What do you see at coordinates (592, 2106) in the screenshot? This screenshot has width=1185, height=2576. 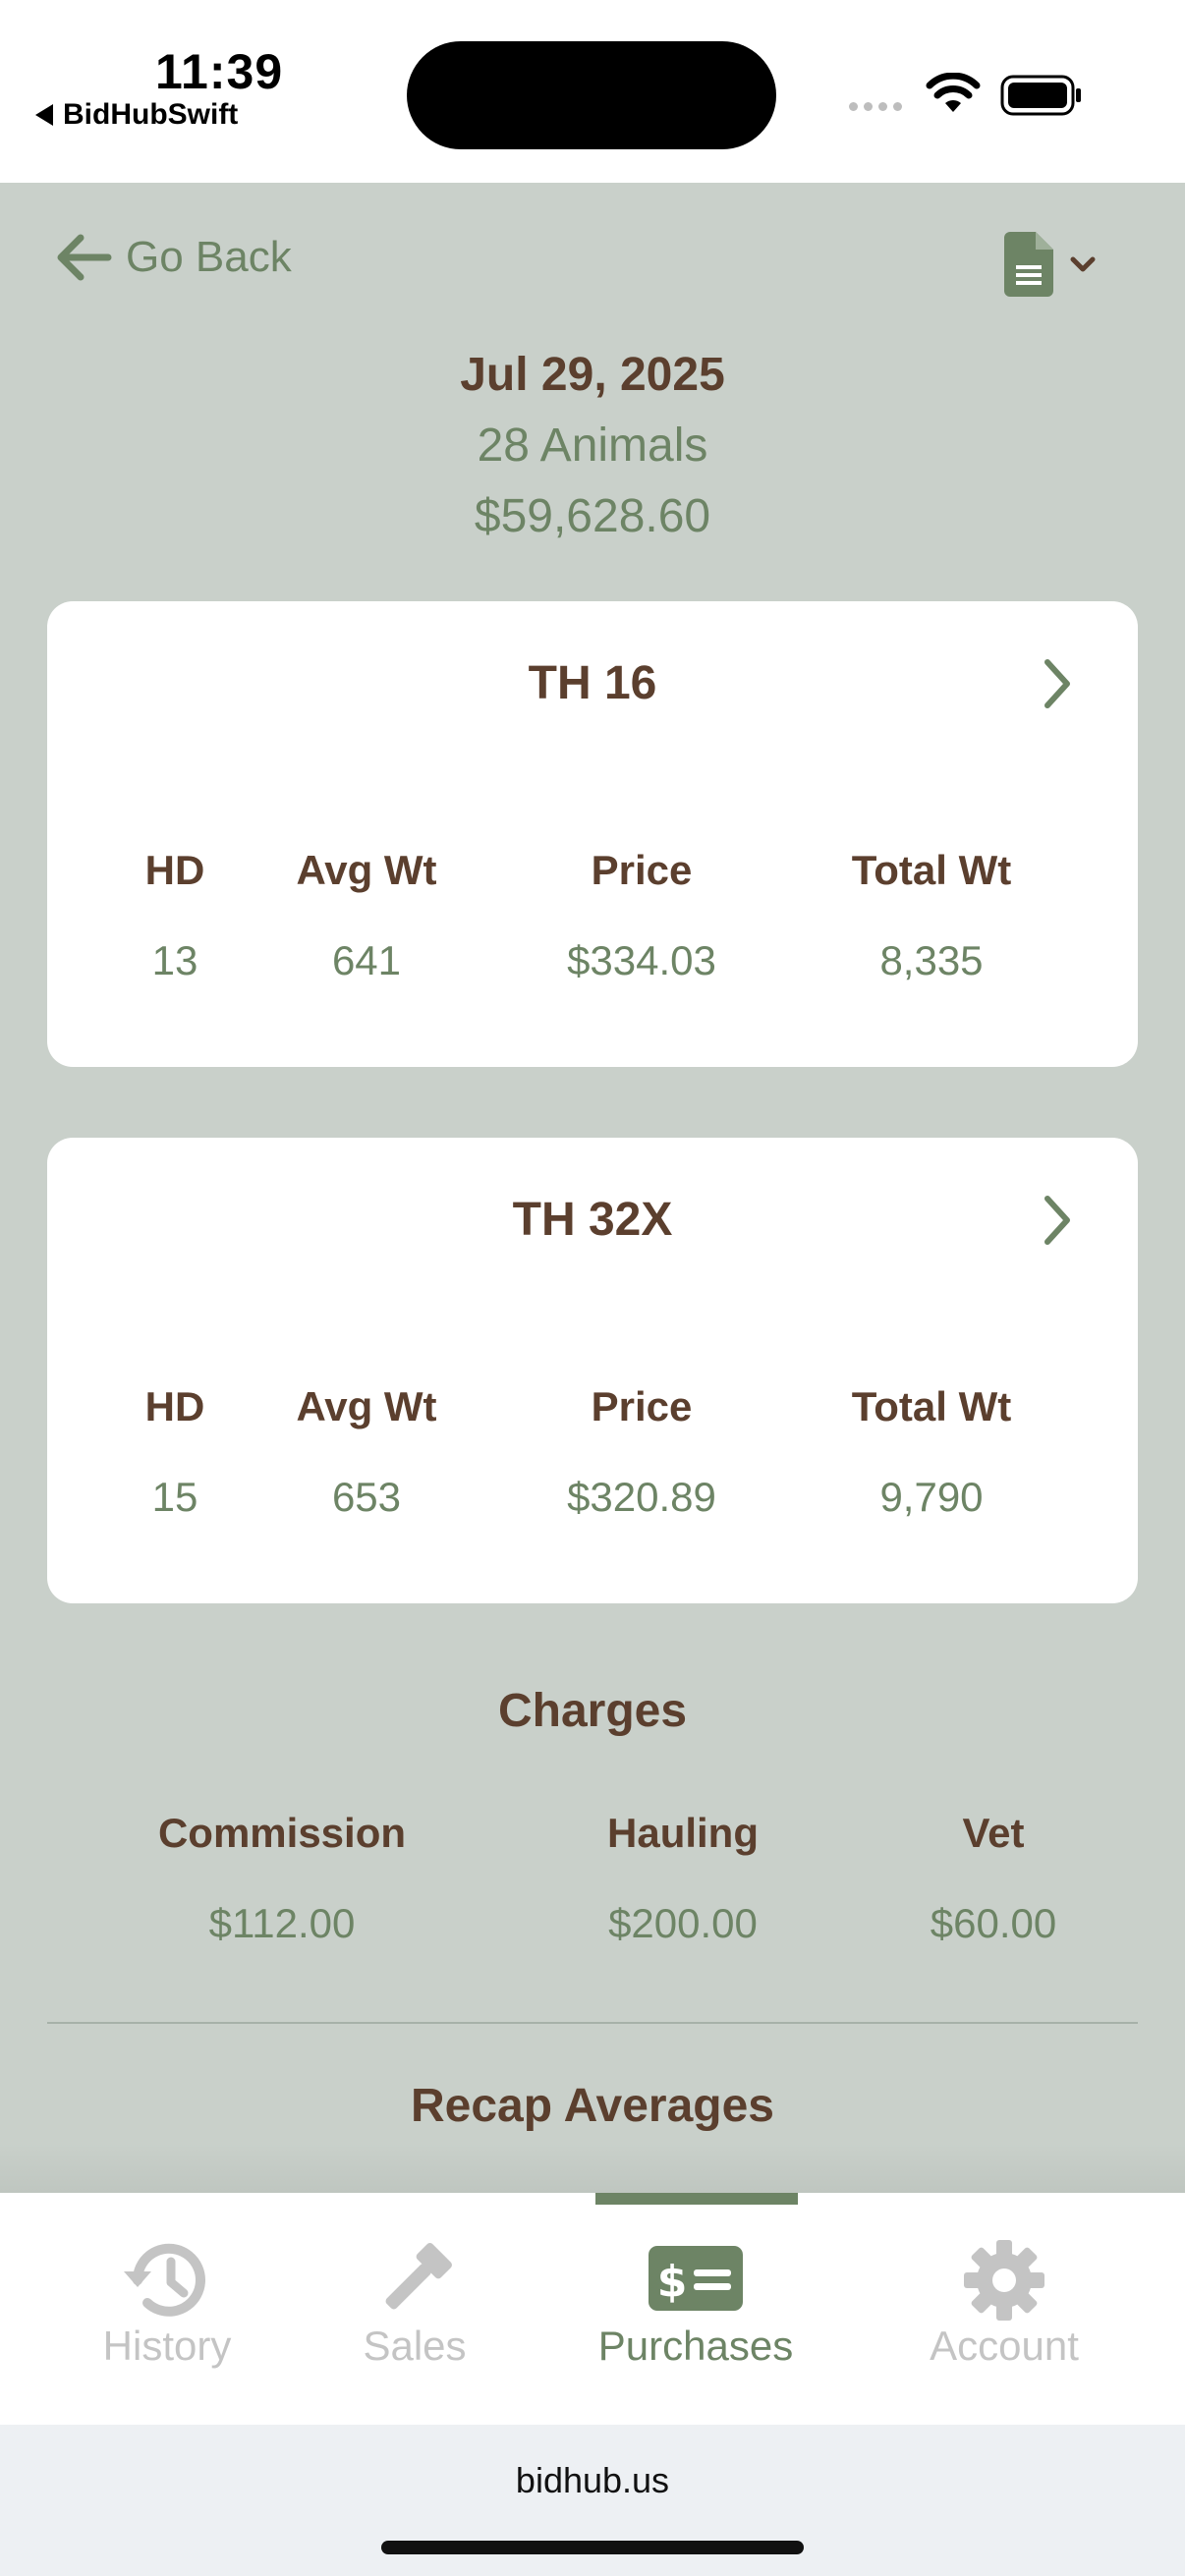 I see `recap-averages-title: Recap Averages` at bounding box center [592, 2106].